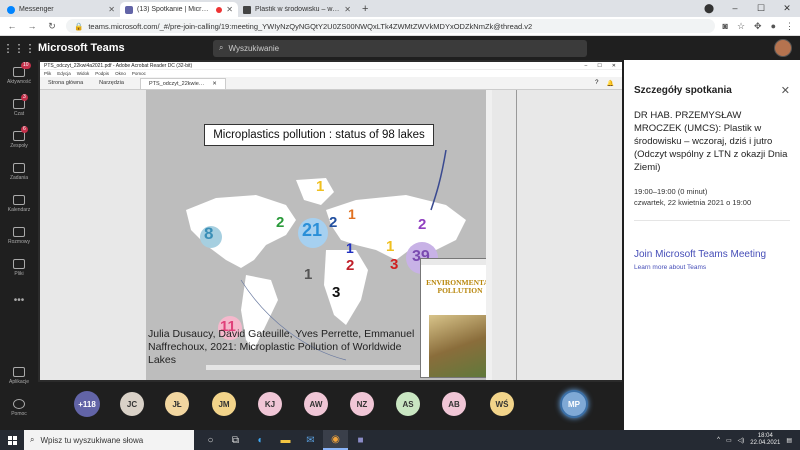 The height and width of the screenshot is (450, 800). I want to click on forward-icon: →, so click(32, 26).